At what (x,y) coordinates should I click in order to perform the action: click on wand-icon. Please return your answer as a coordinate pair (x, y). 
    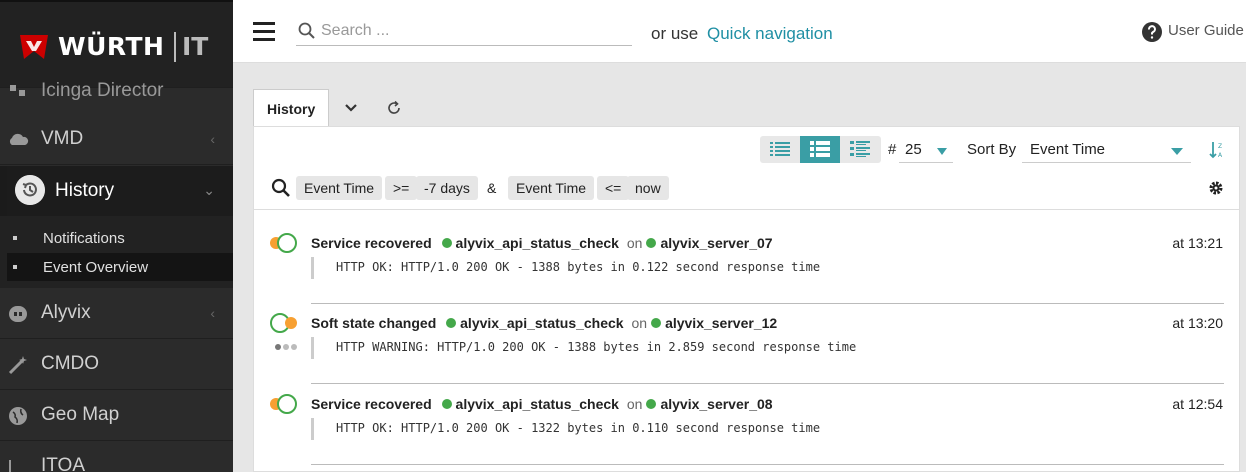
    Looking at the image, I should click on (17, 365).